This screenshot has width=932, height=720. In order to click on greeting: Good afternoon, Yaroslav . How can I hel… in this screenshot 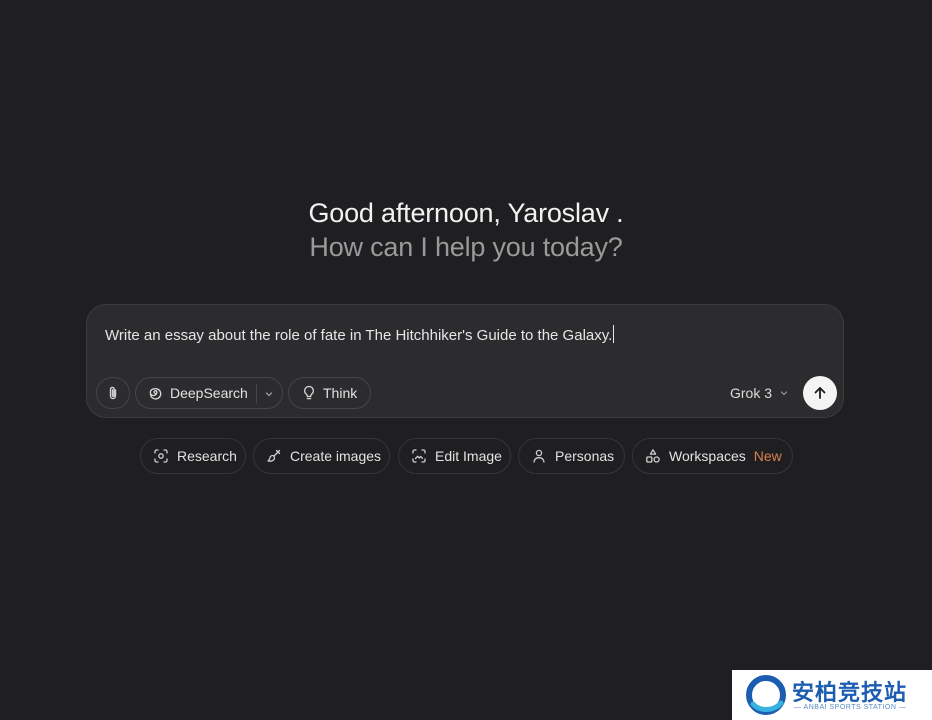, I will do `click(466, 230)`.